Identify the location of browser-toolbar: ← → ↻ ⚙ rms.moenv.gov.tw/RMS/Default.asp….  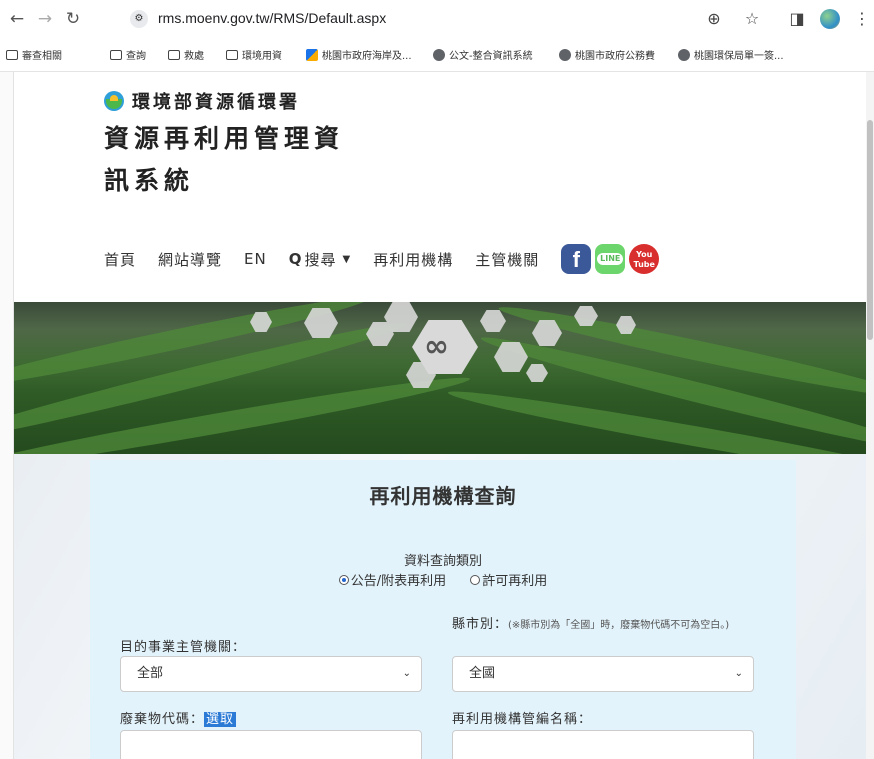
(437, 19).